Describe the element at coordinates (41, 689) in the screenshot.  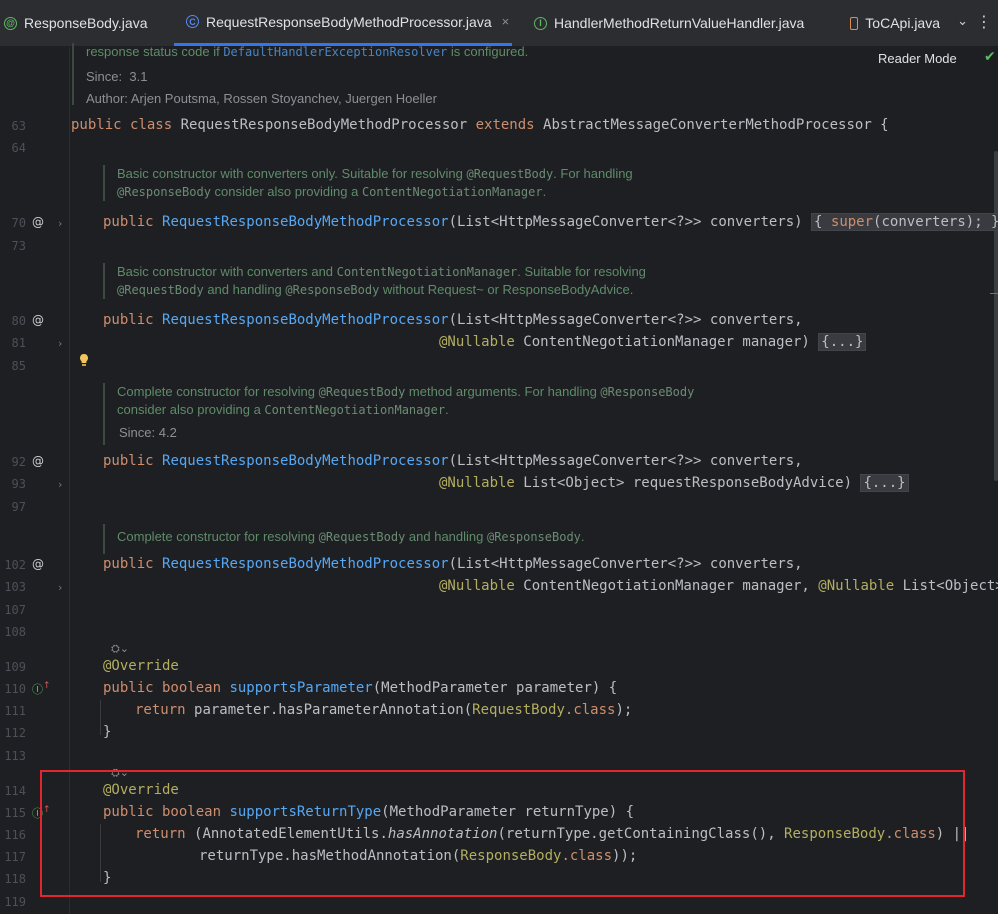
I see `implements-method-icon: Ⓘ↑` at that location.